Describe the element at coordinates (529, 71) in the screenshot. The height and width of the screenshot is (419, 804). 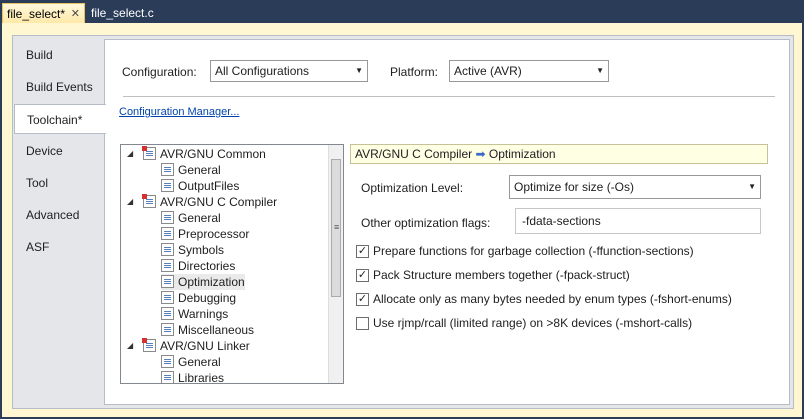
I see `platform-dropdown: Active (AVR) ▼` at that location.